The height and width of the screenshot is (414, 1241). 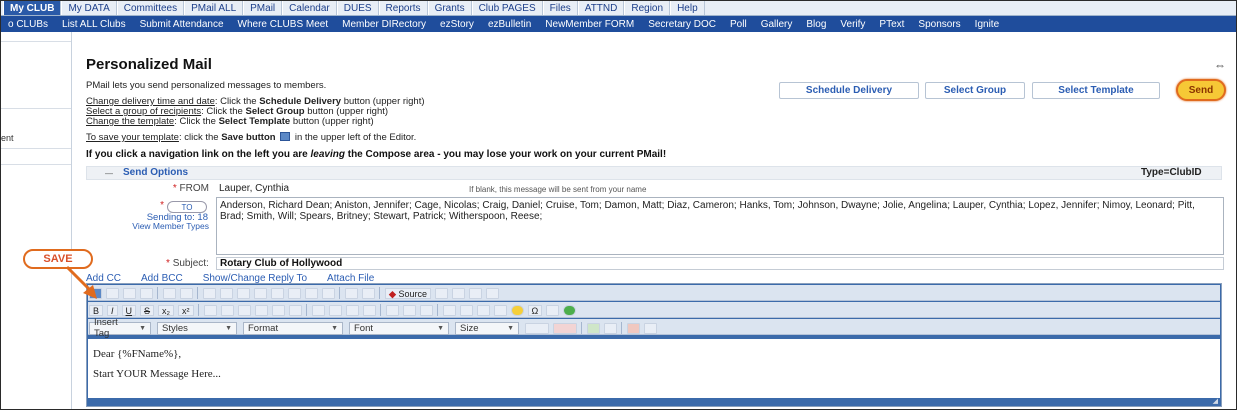 What do you see at coordinates (601, 8) in the screenshot?
I see `nav-tab-attnd: ATTND` at bounding box center [601, 8].